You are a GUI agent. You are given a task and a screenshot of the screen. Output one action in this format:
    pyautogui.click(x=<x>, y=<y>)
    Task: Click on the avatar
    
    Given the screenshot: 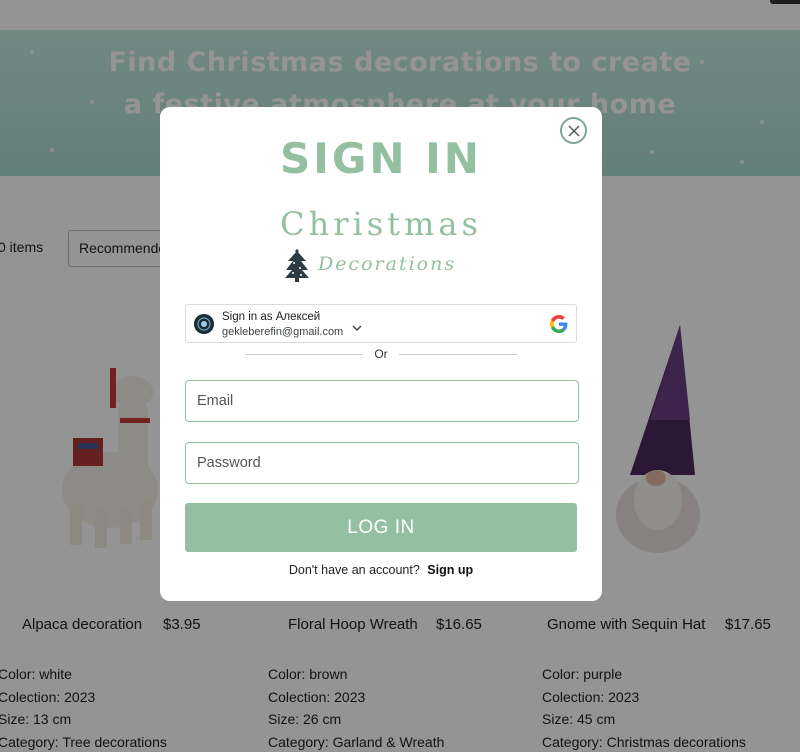 What is the action you would take?
    pyautogui.click(x=204, y=324)
    